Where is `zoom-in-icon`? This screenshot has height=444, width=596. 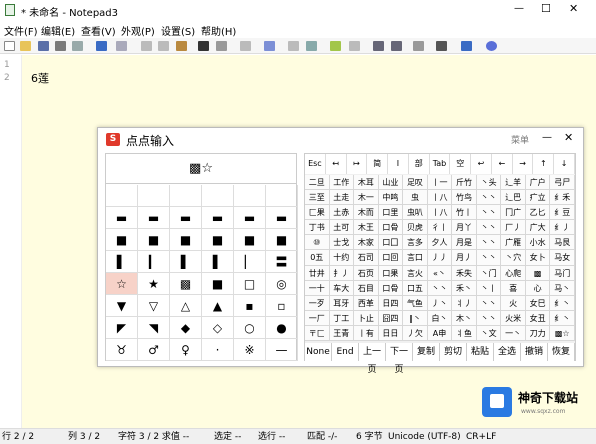 zoom-in-icon is located at coordinates (378, 46).